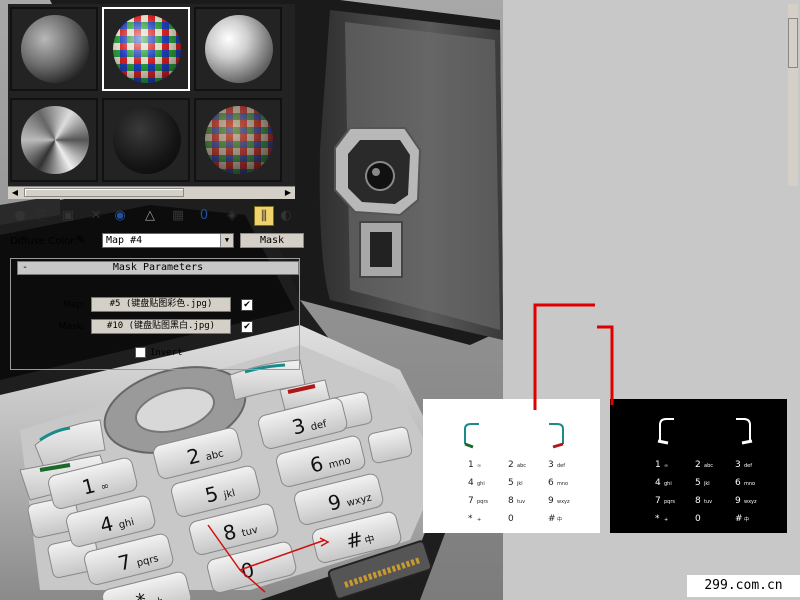  What do you see at coordinates (15, 193) in the screenshot?
I see `scroll-left-icon: ◀` at bounding box center [15, 193].